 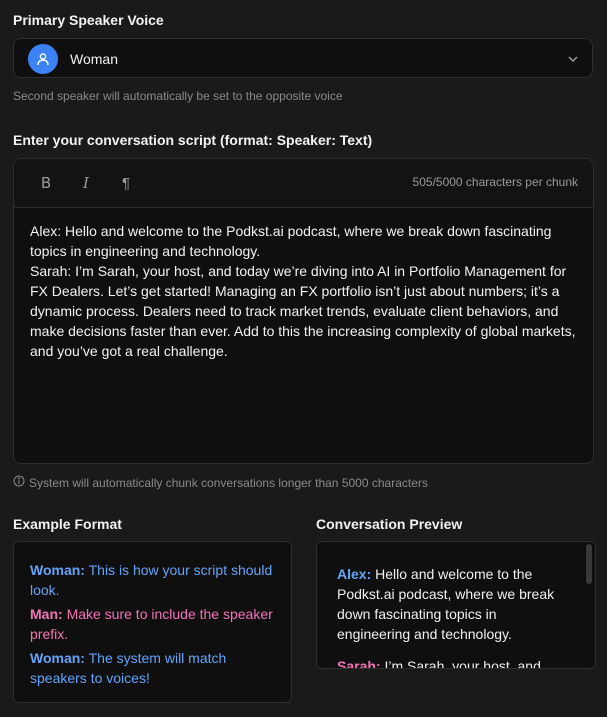 I want to click on preview-text: I’m Sarah, your host, and, so click(x=462, y=663).